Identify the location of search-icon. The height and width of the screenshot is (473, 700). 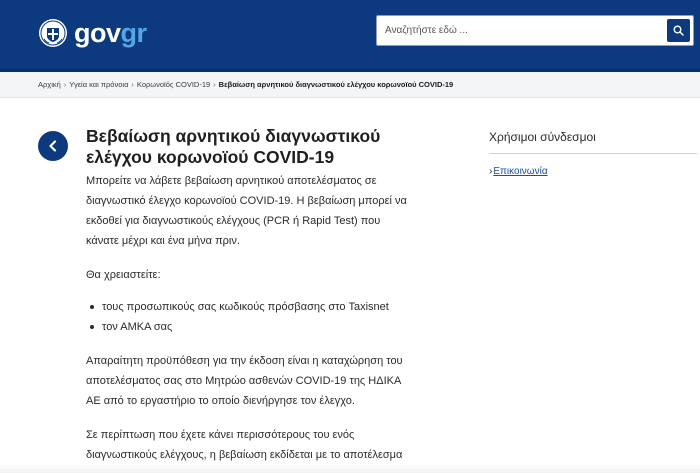
(678, 30).